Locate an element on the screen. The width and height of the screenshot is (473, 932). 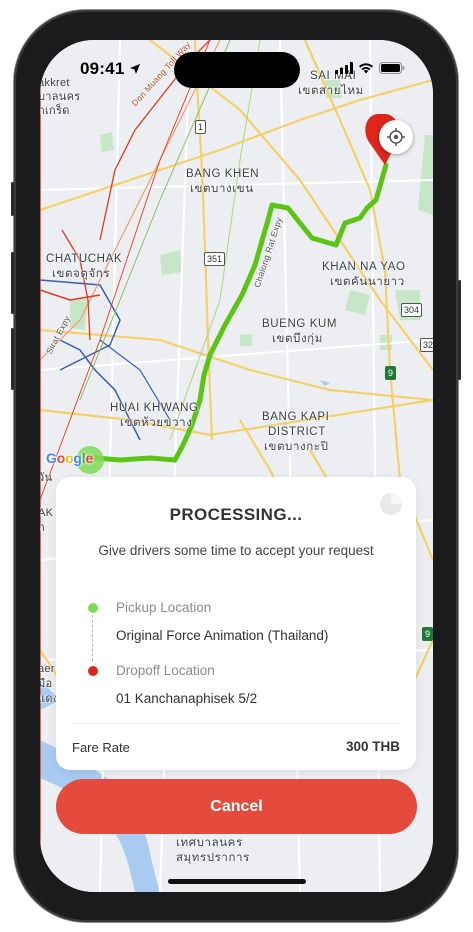
route-connector is located at coordinates (92, 638).